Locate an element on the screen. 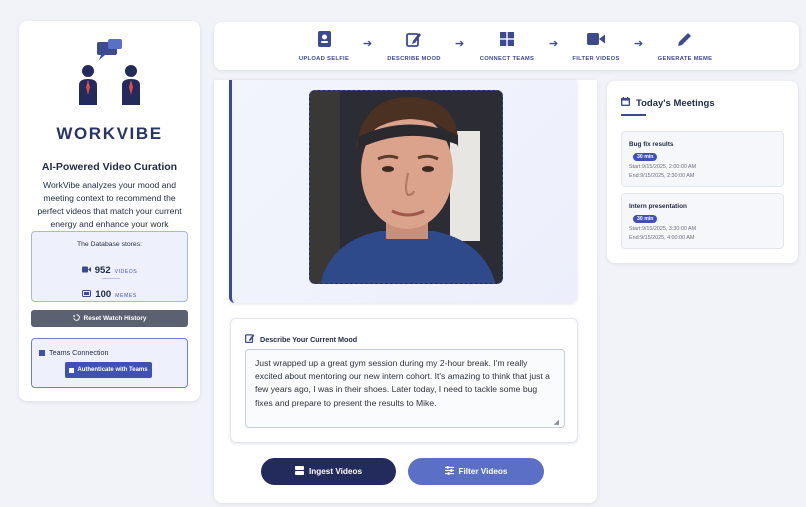 The height and width of the screenshot is (507, 806). meeting-end: End:9/15/2025, 2:30:00 AM is located at coordinates (662, 176).